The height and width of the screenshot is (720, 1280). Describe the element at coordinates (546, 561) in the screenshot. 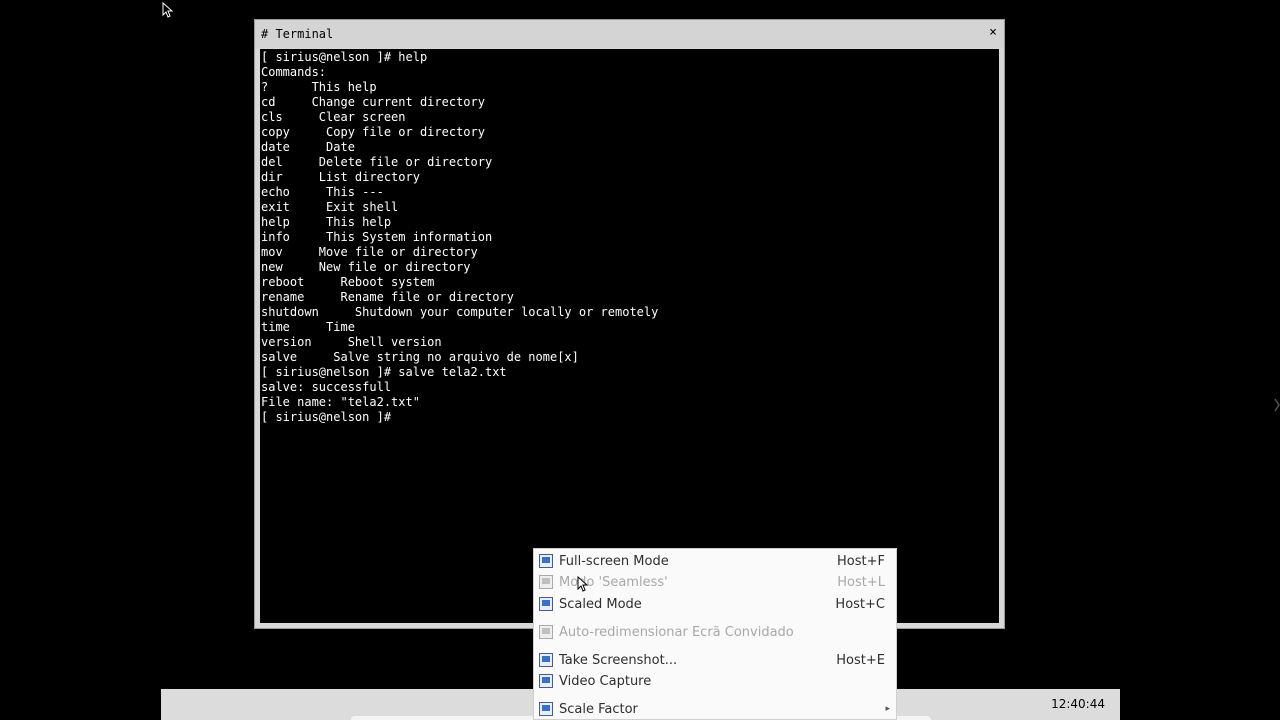

I see `fullscreen-icon` at that location.